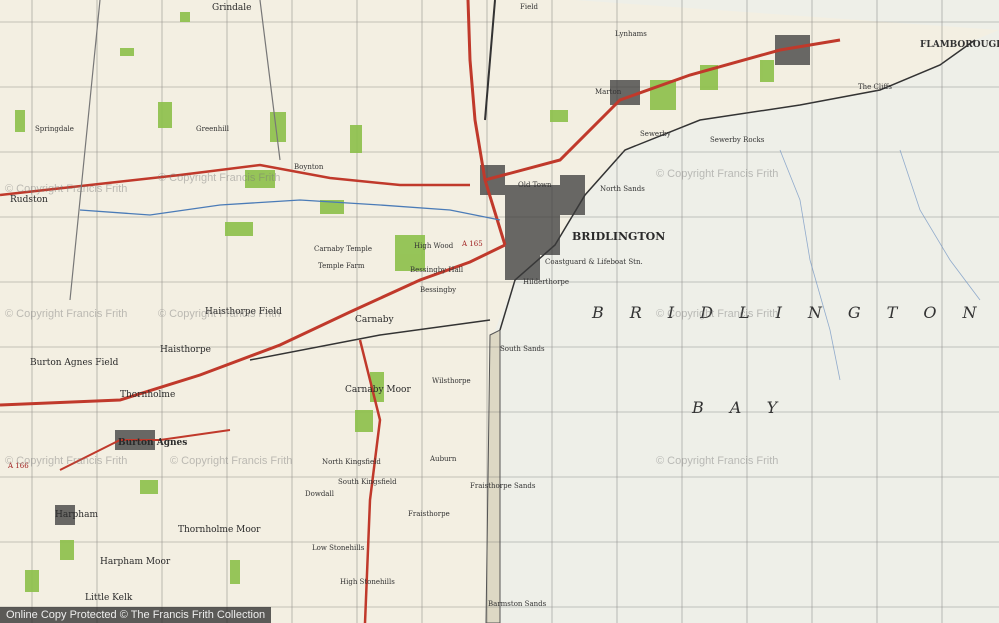 The width and height of the screenshot is (999, 623). What do you see at coordinates (341, 266) in the screenshot?
I see `label-temple-farm: Temple Farm` at bounding box center [341, 266].